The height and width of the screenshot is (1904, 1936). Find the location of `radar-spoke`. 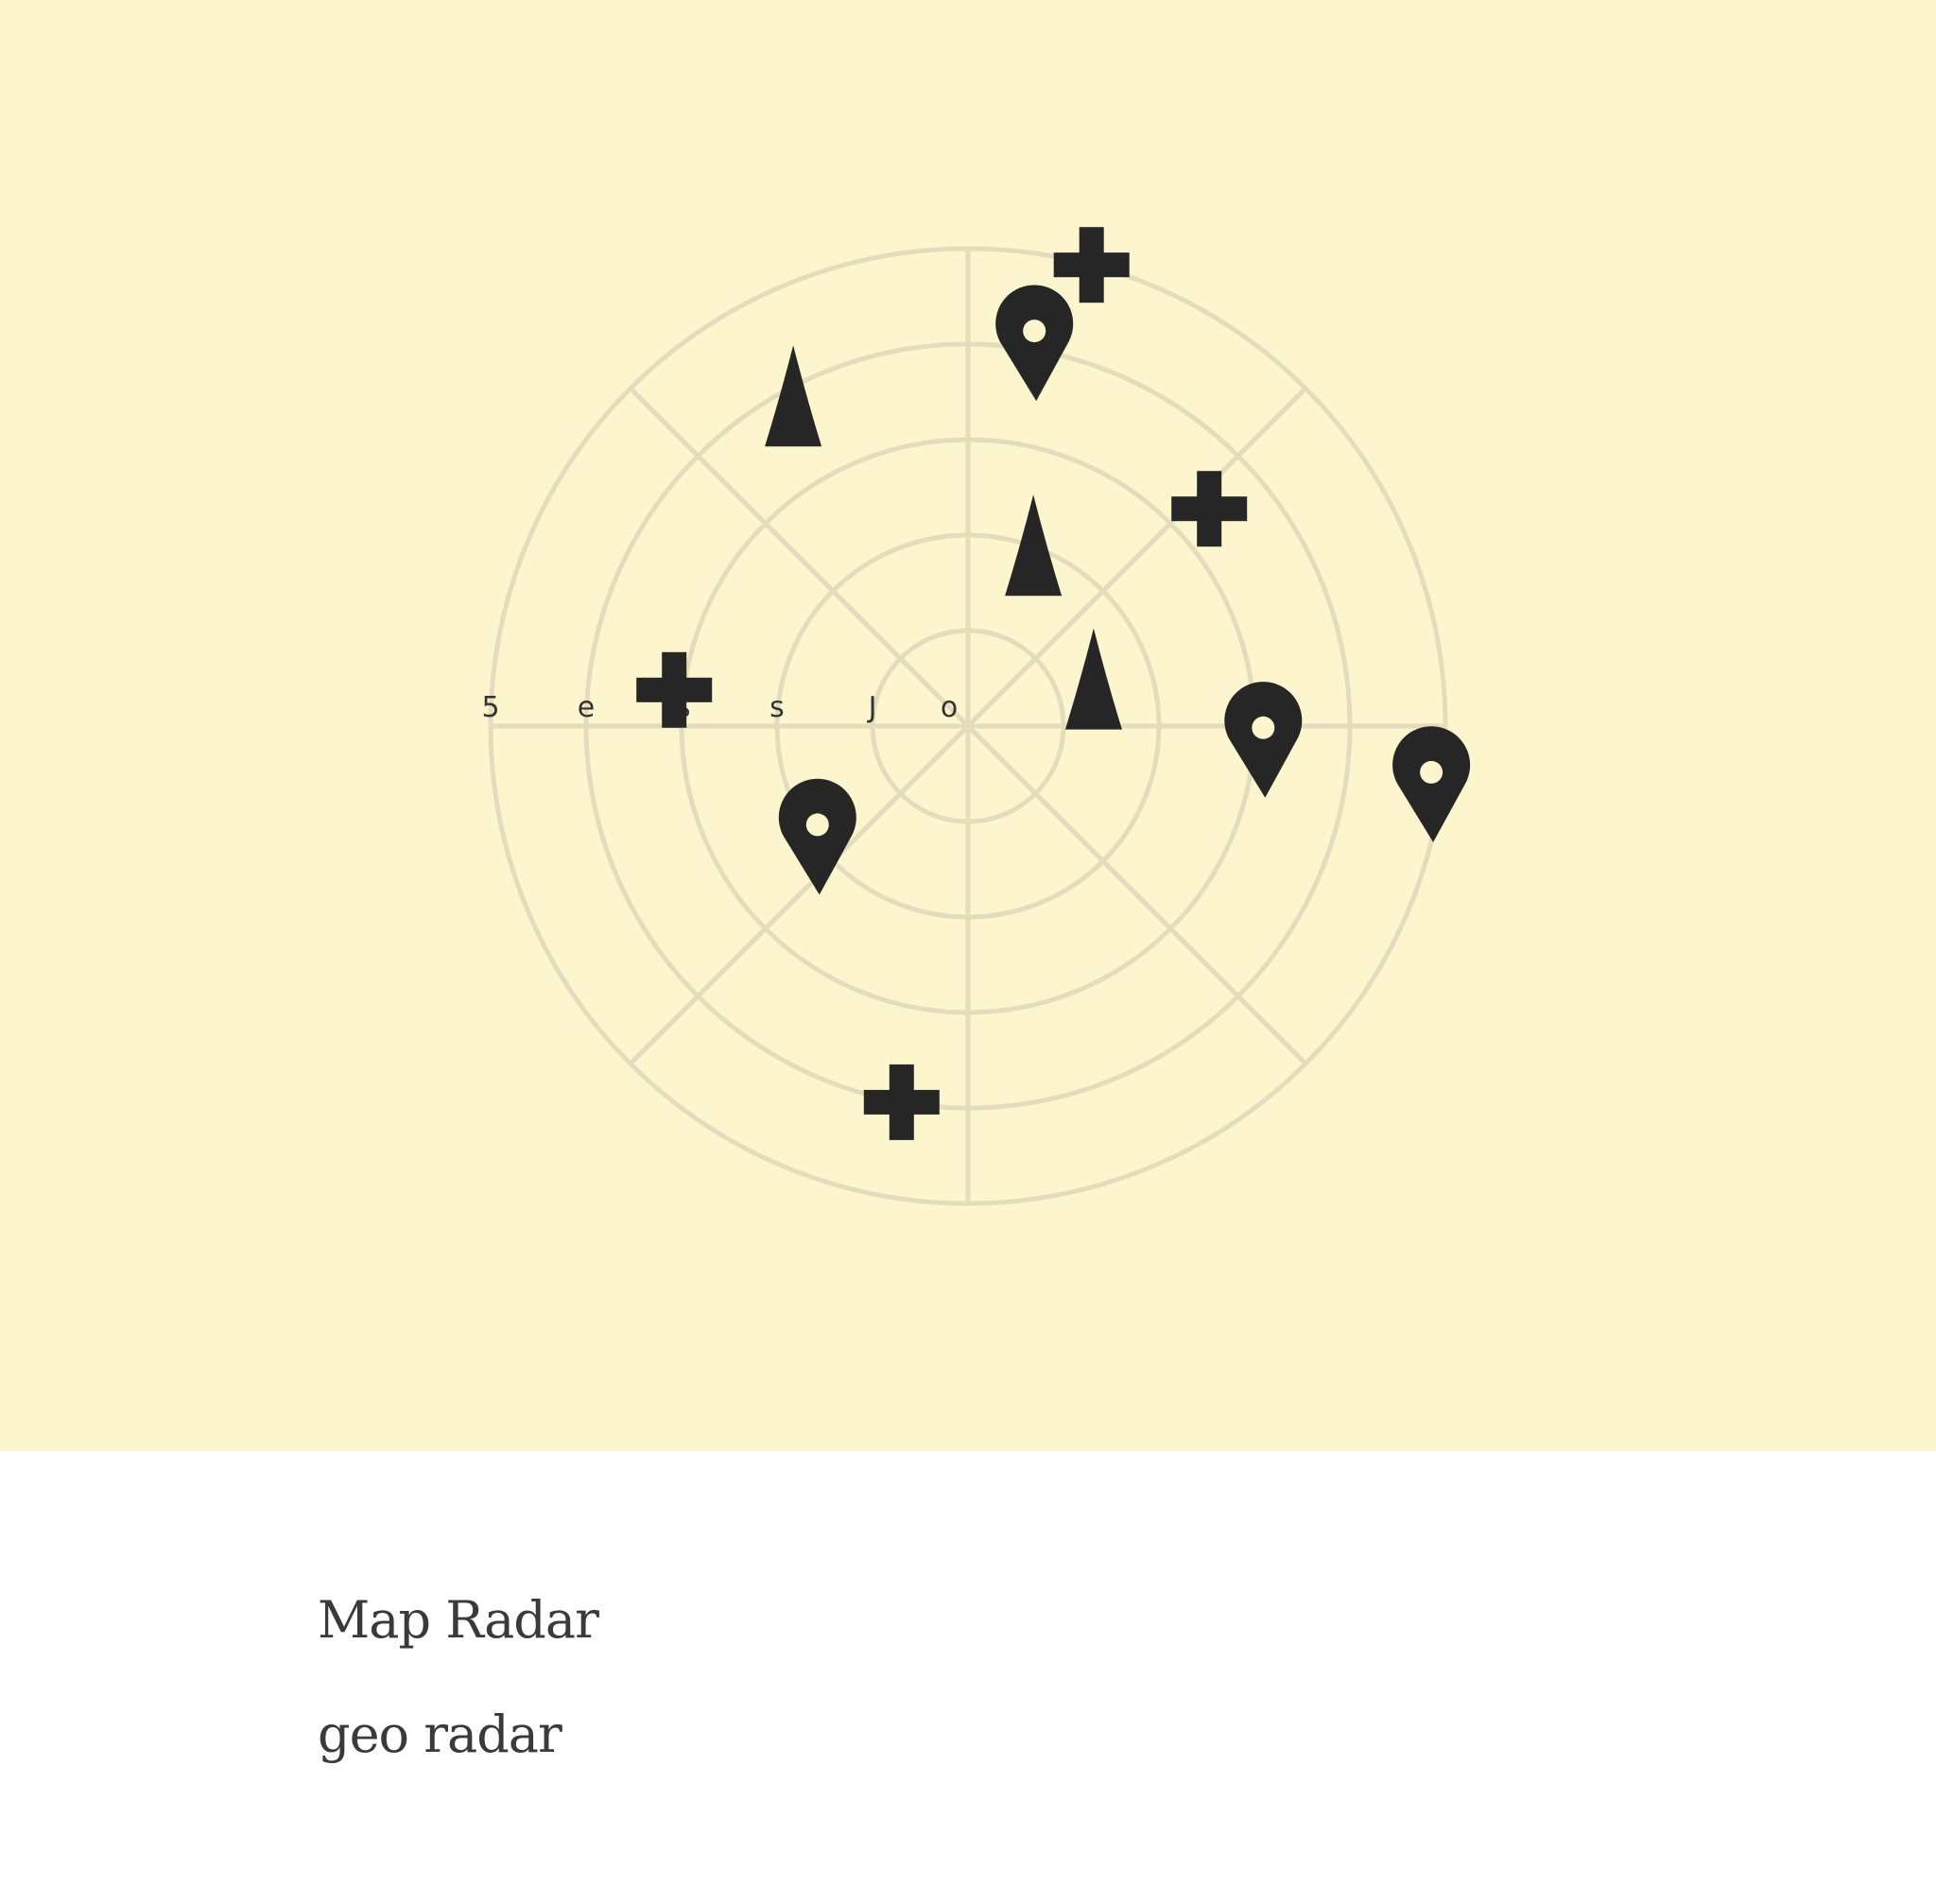

radar-spoke is located at coordinates (799, 895).